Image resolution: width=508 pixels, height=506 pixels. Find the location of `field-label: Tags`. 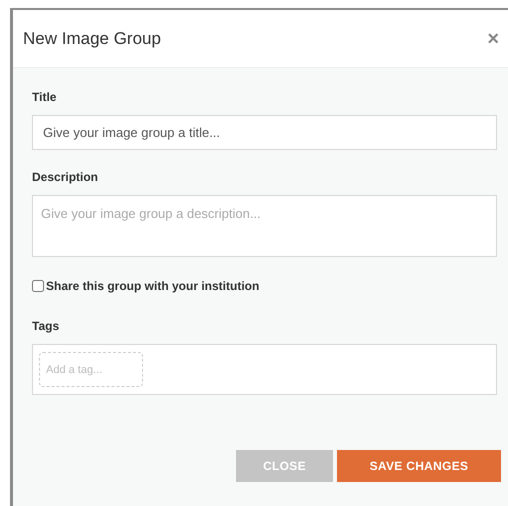

field-label: Tags is located at coordinates (46, 326).